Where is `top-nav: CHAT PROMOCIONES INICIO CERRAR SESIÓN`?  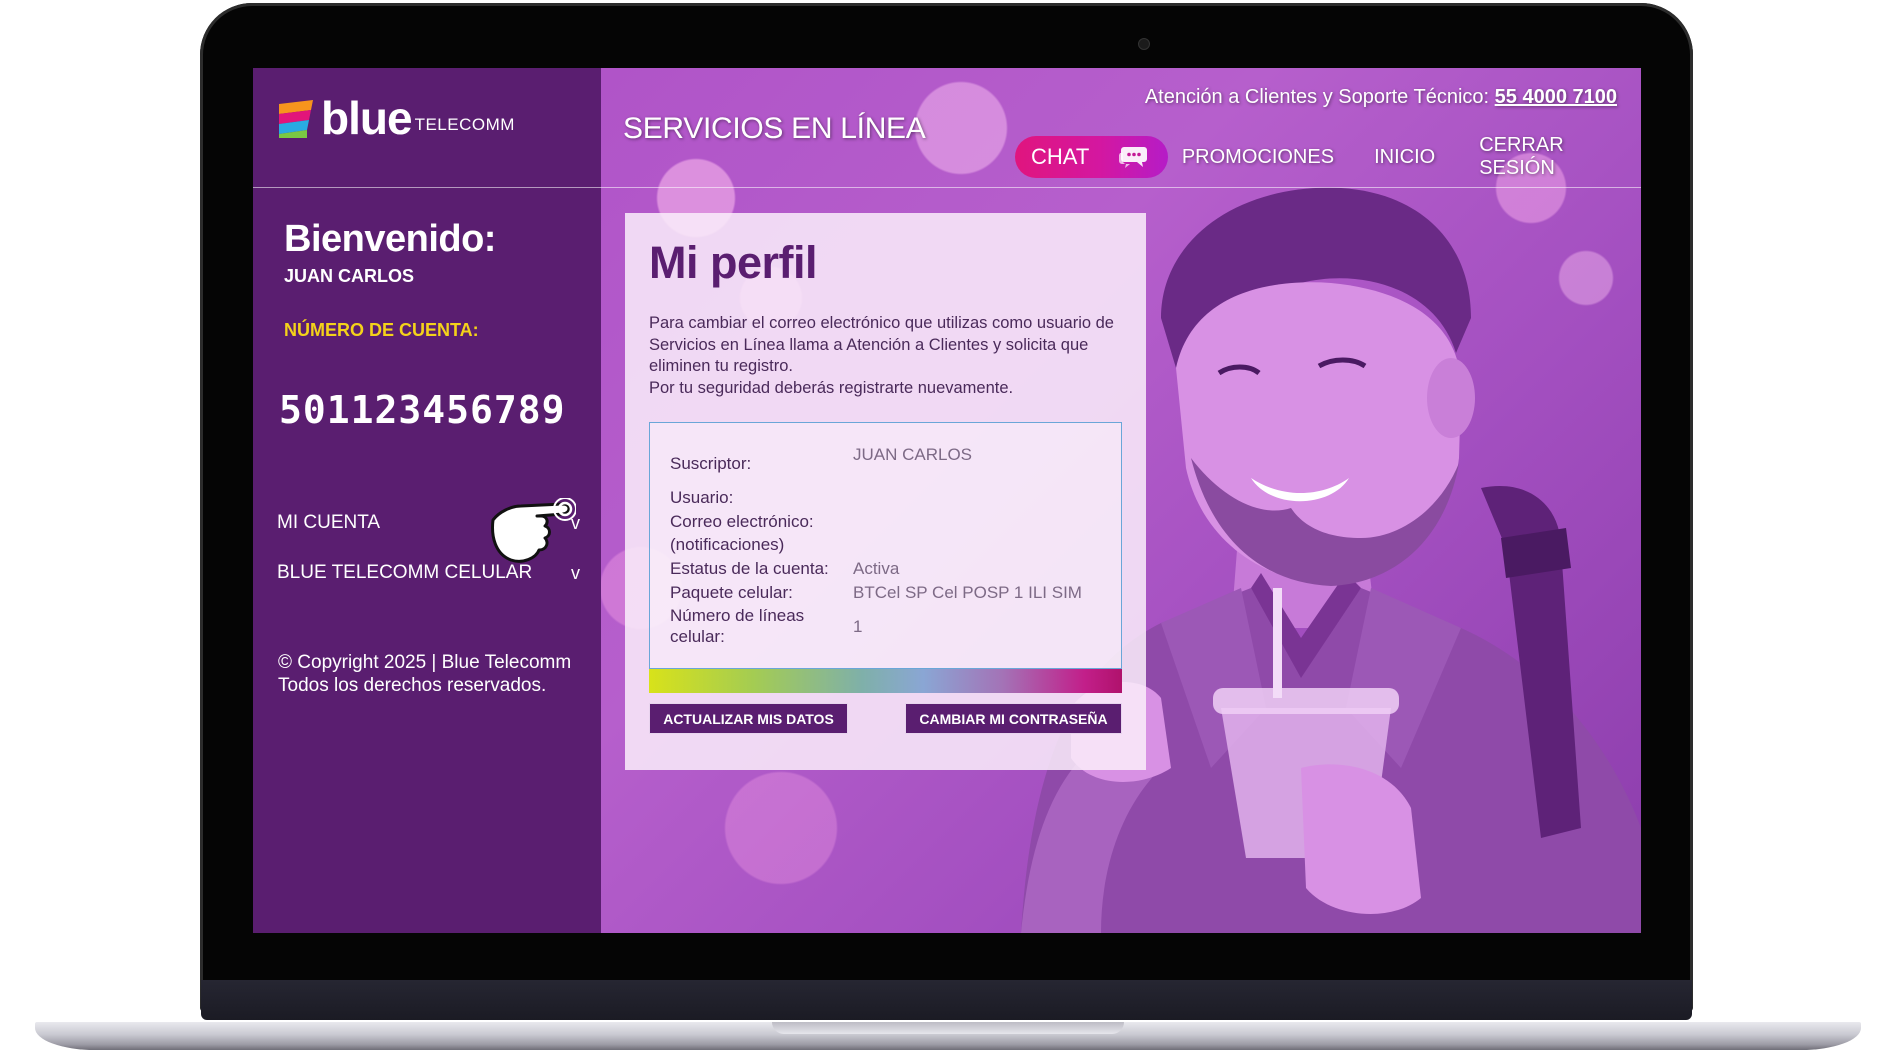
top-nav: CHAT PROMOCIONES INICIO CERRAR SESIÓN is located at coordinates (1328, 157).